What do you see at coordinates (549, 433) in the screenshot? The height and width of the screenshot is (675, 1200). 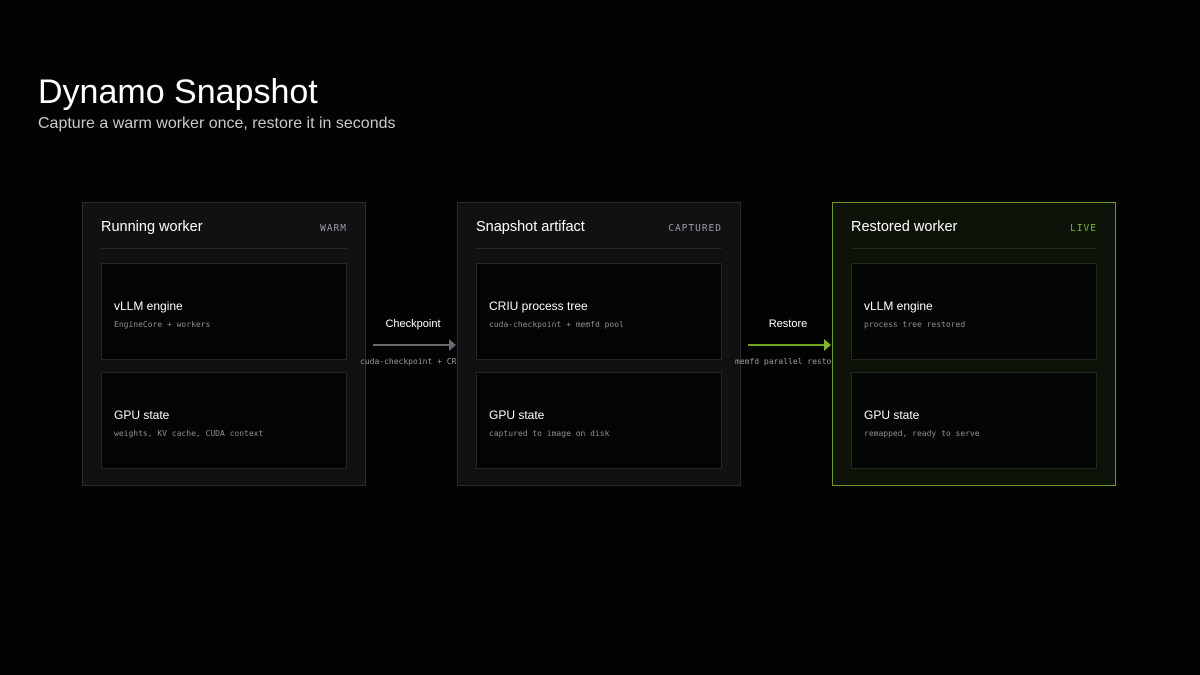 I see `card-detail: captured to image on disk` at bounding box center [549, 433].